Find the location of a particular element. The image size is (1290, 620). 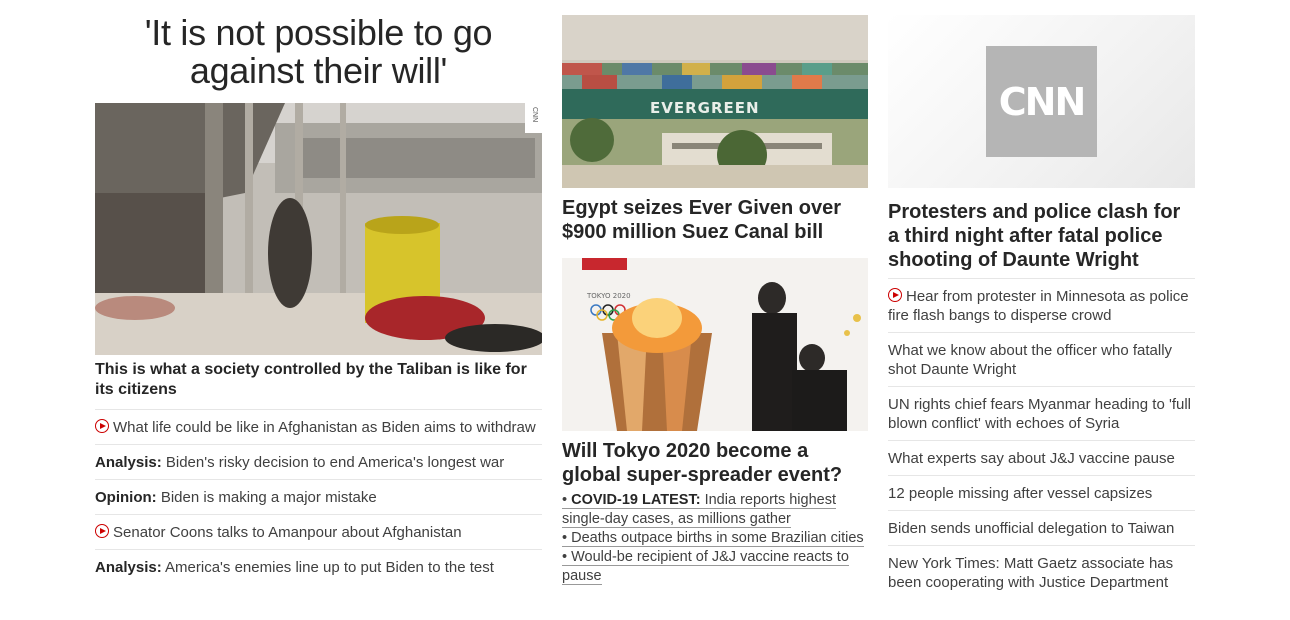

link-text: What experts say about J&J vaccine pause is located at coordinates (1031, 458).